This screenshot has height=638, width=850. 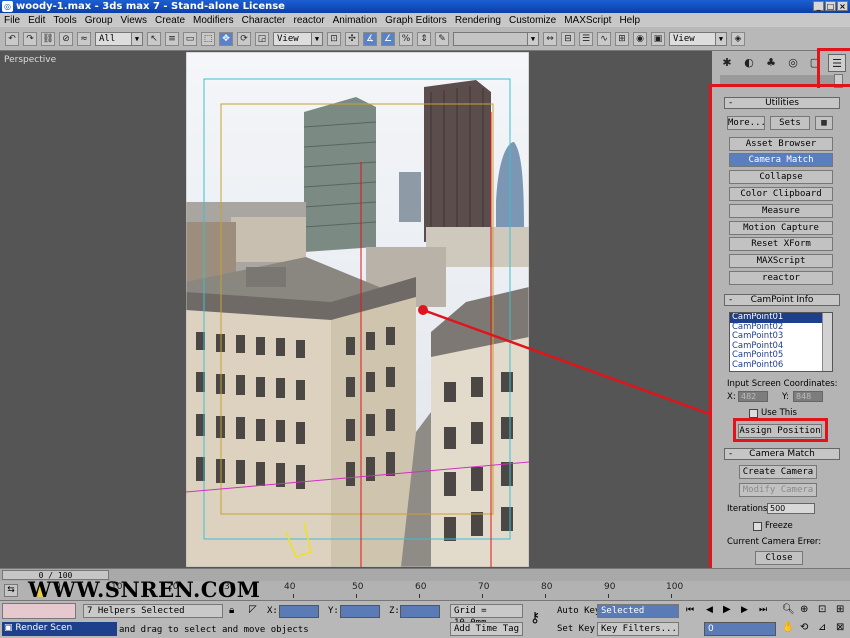 I want to click on pan-icon: ✋, so click(x=788, y=627).